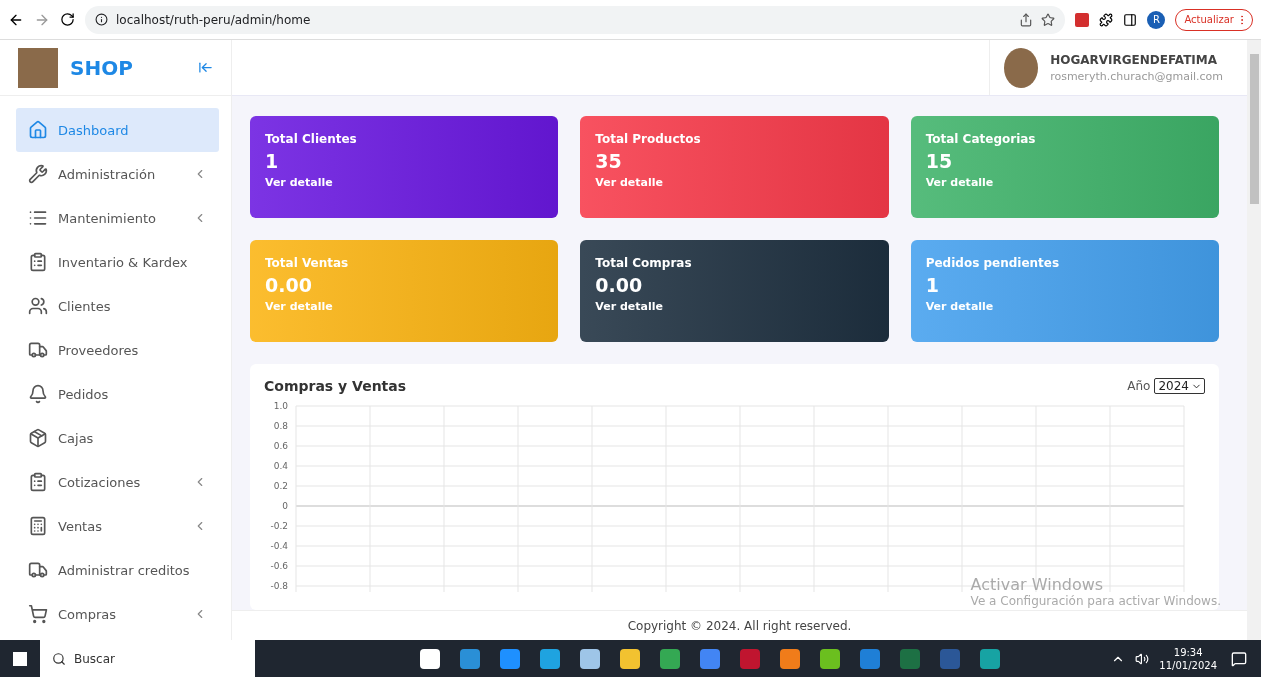 The height and width of the screenshot is (677, 1261). I want to click on user-email: rosmeryth.churach@gmail.com, so click(1136, 76).